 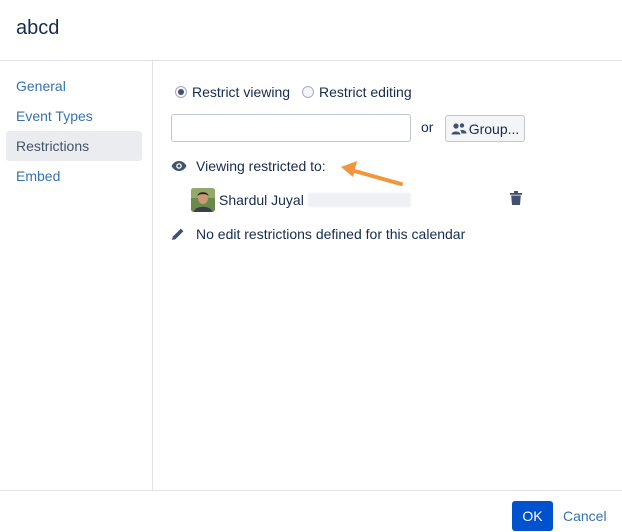 What do you see at coordinates (180, 234) in the screenshot?
I see `pencil-icon` at bounding box center [180, 234].